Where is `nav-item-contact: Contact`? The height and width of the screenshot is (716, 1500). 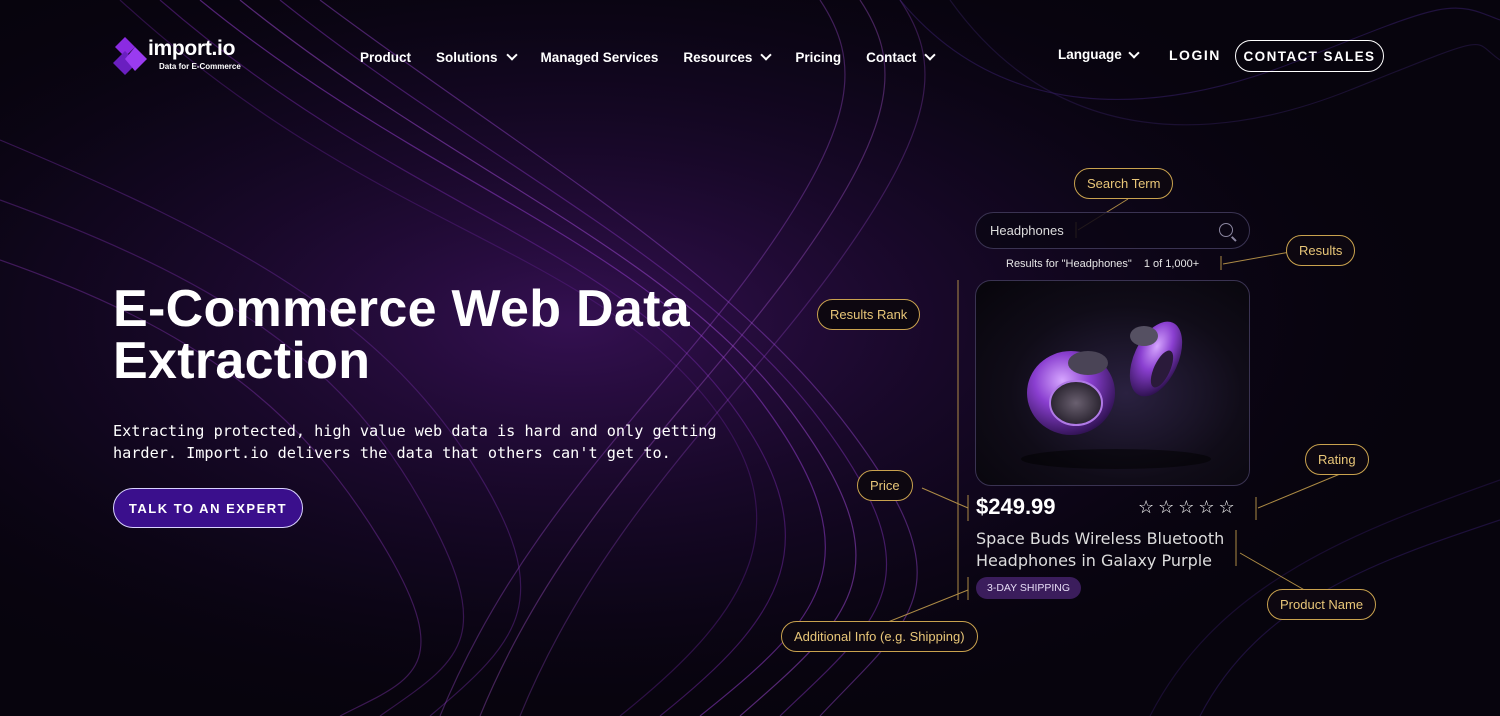 nav-item-contact: Contact is located at coordinates (901, 57).